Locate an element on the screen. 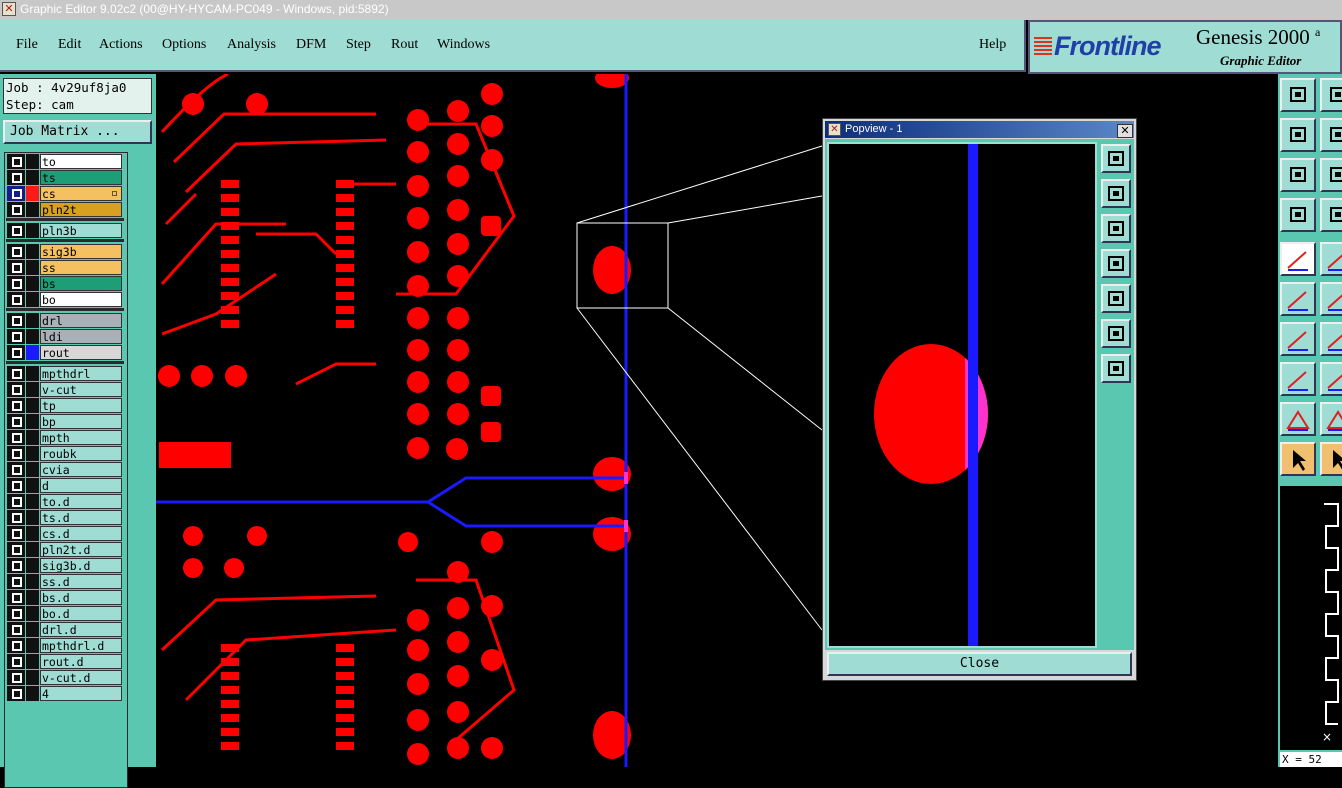 The image size is (1342, 788). layer-name: mpthdrl.d is located at coordinates (81, 645).